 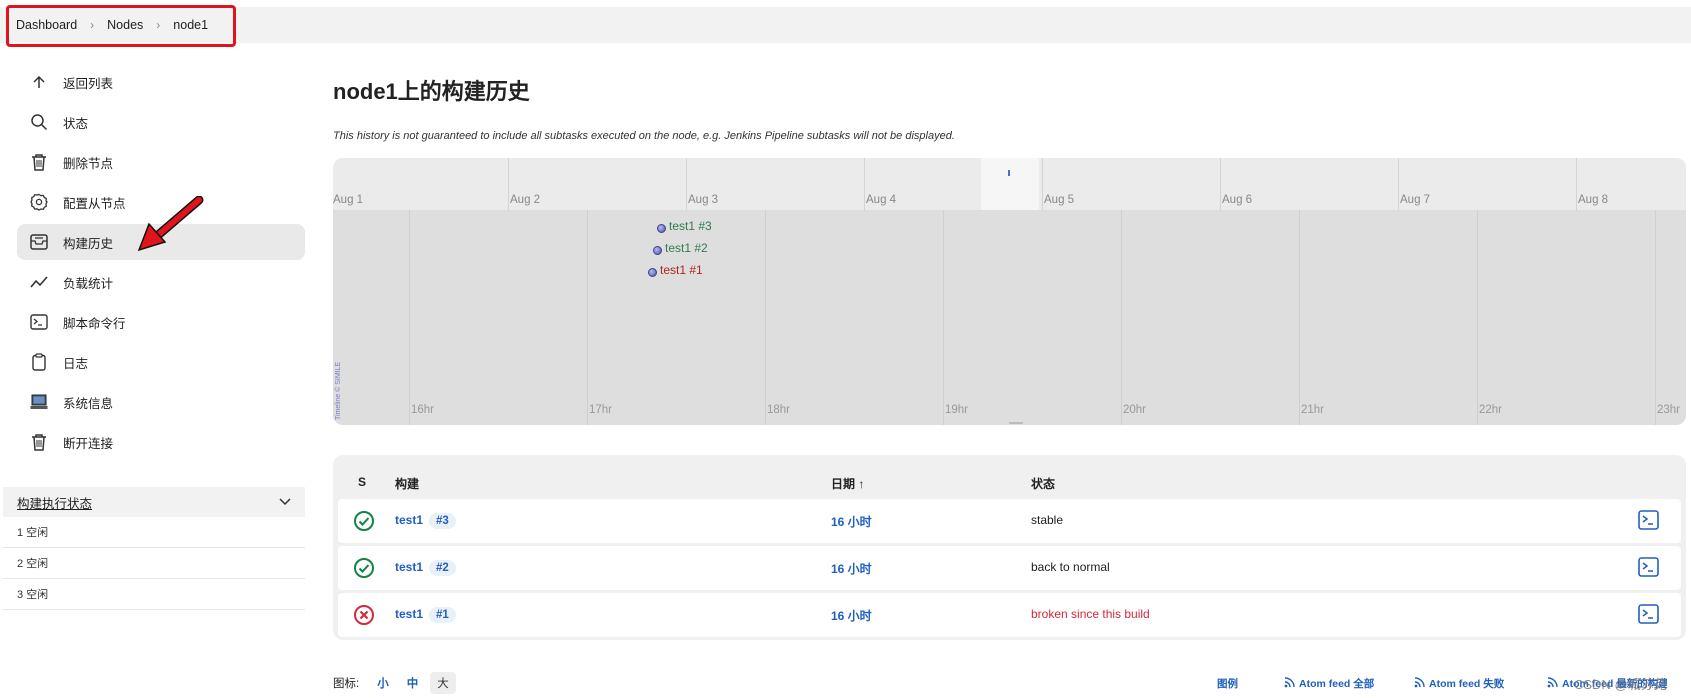 What do you see at coordinates (76, 123) in the screenshot?
I see `sidebar-item-label: 状态` at bounding box center [76, 123].